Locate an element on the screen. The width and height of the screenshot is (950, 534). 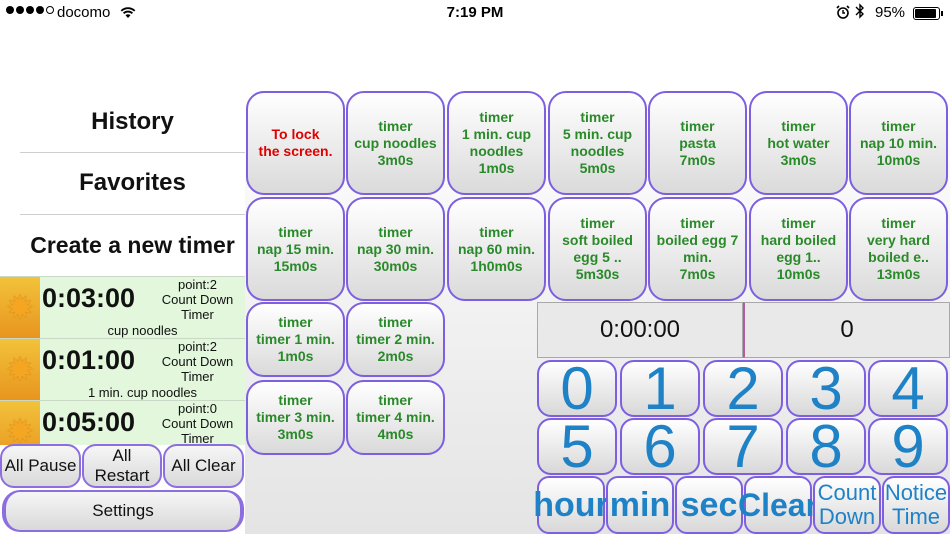
timer-preset-button: timer cup noodles 3m0s is located at coordinates (395, 143).